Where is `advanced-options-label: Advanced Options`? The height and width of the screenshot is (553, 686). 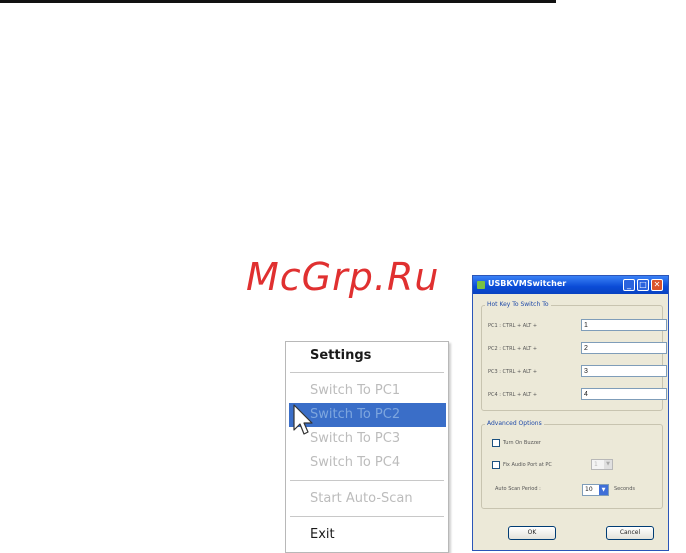 advanced-options-label: Advanced Options is located at coordinates (514, 423).